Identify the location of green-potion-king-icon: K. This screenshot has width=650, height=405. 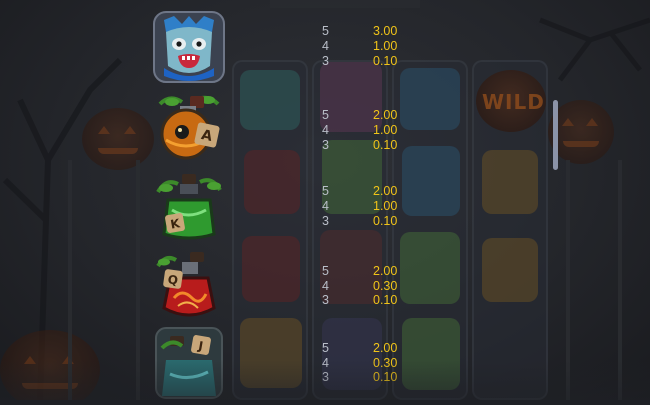
(189, 207).